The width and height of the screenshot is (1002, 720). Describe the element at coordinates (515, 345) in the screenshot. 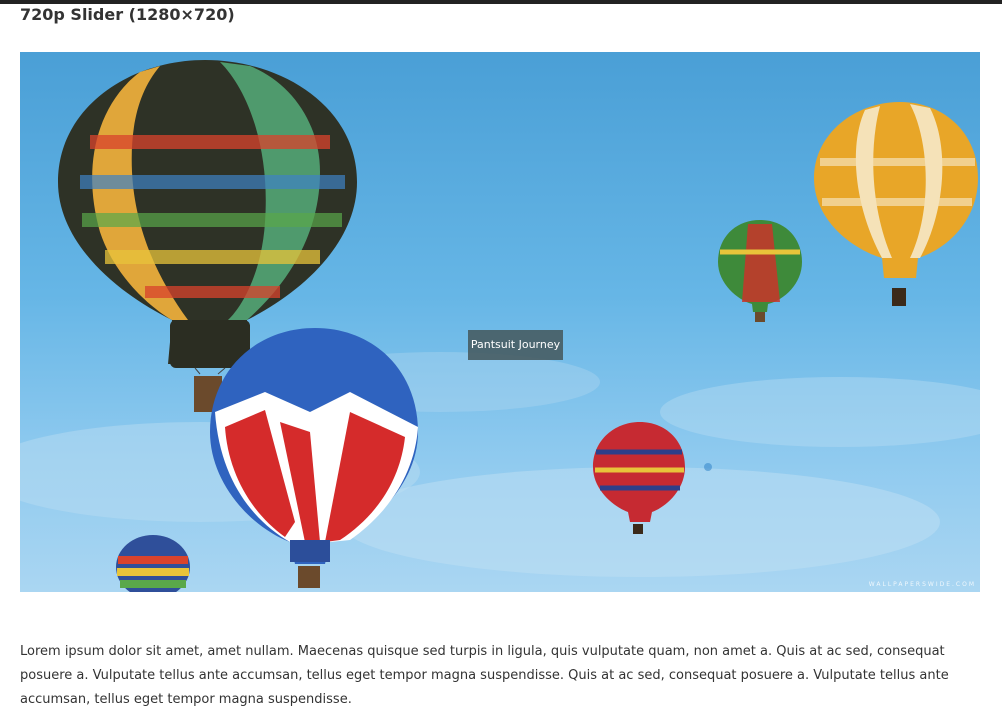

I see `slide-caption: Pantsuit Journey` at that location.